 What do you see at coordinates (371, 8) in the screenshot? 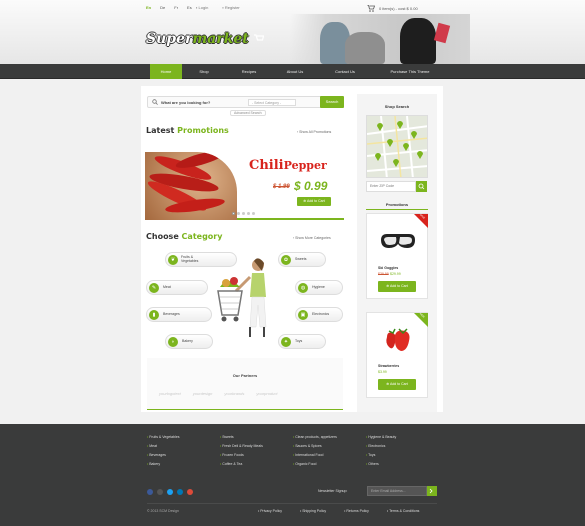
I see `cart-icon` at bounding box center [371, 8].